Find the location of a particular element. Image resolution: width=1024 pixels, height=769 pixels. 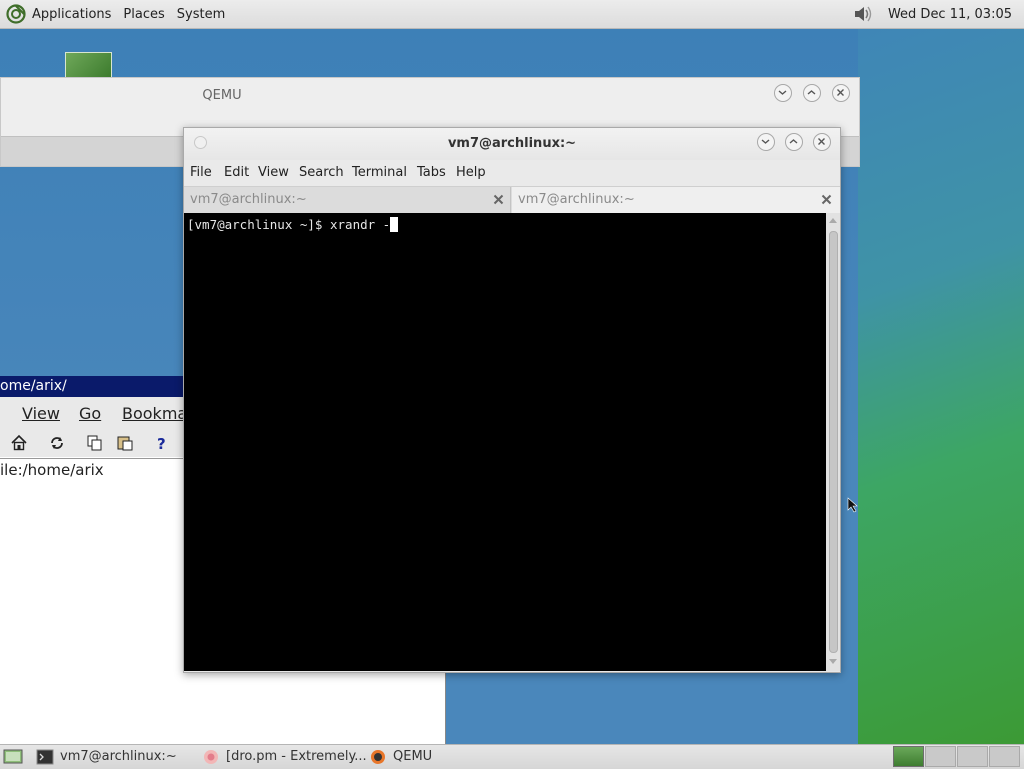

terminal-minimize-button is located at coordinates (766, 142).